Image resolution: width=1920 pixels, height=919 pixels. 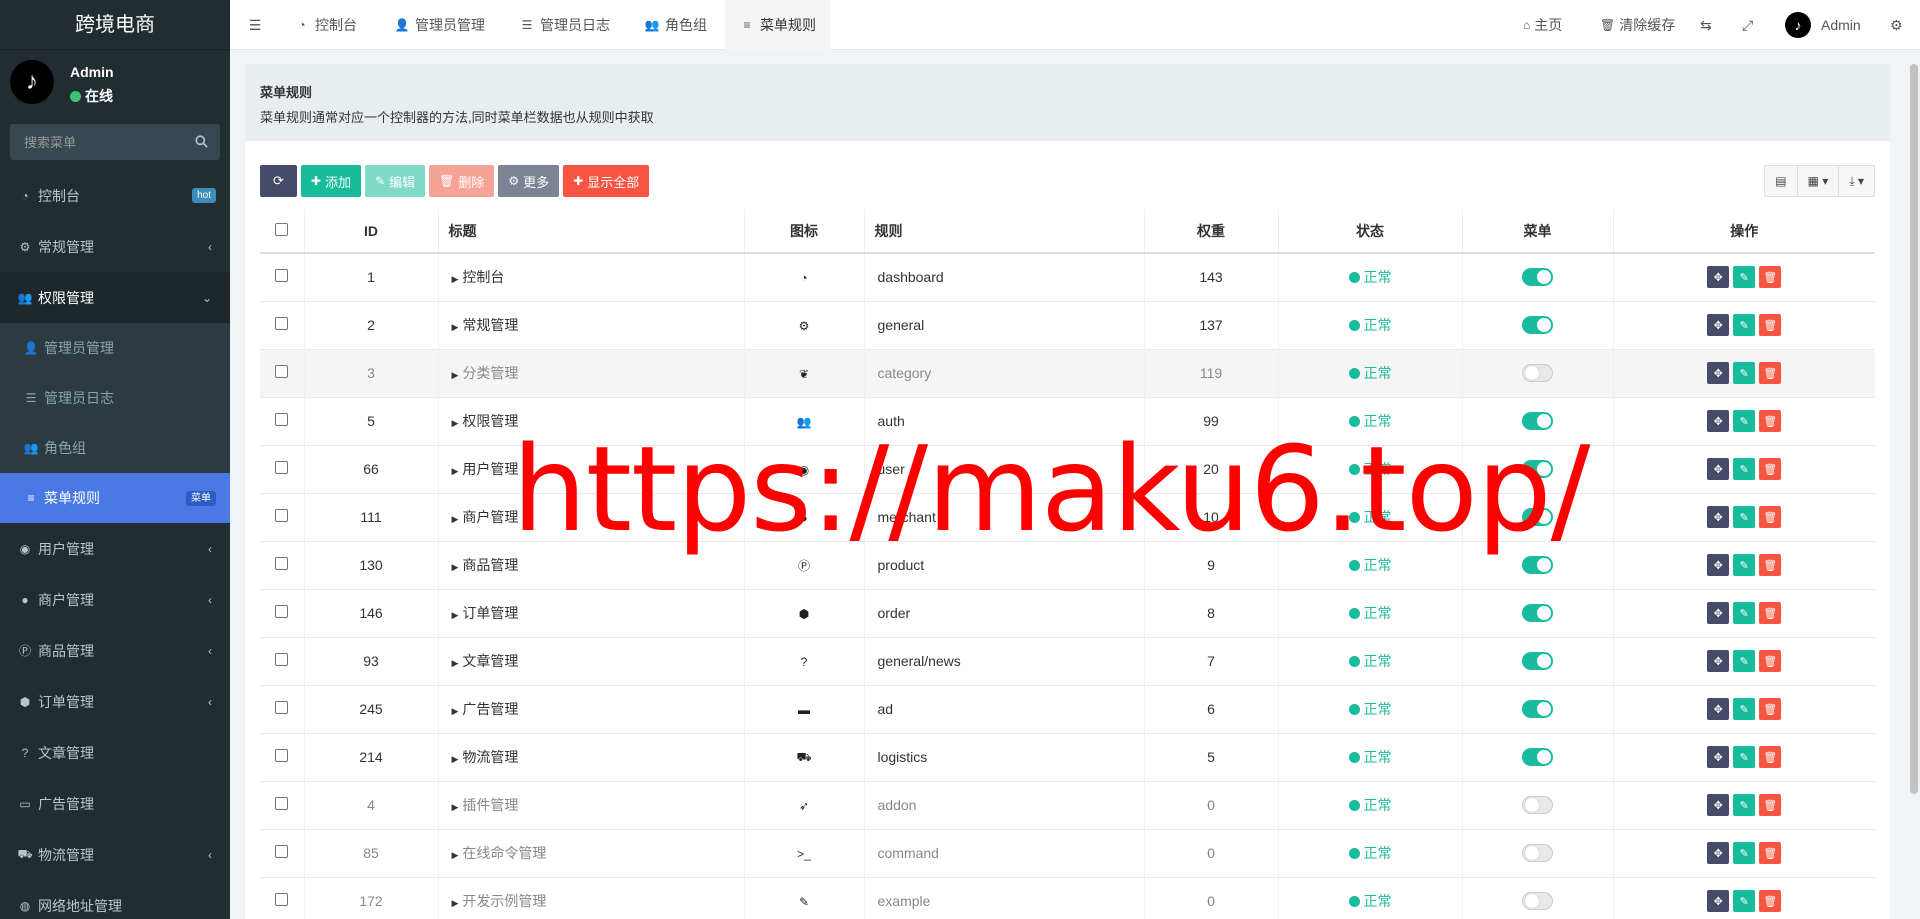 What do you see at coordinates (115, 348) in the screenshot?
I see `sidebar-item-admin: 👤 管理员管理` at bounding box center [115, 348].